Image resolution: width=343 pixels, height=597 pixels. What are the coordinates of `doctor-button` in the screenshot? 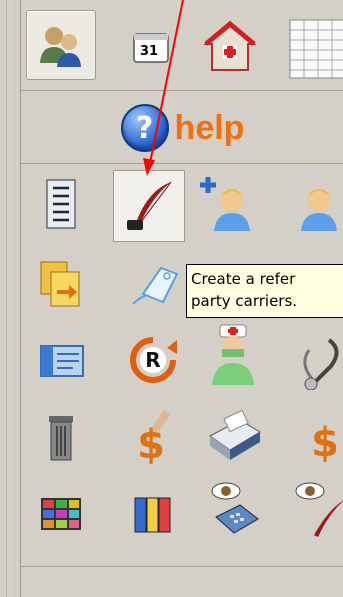 It's located at (233, 354).